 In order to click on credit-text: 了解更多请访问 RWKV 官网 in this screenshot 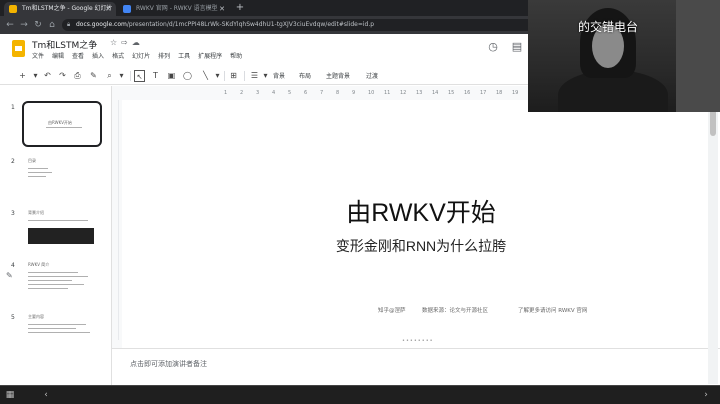, I will do `click(553, 311)`.